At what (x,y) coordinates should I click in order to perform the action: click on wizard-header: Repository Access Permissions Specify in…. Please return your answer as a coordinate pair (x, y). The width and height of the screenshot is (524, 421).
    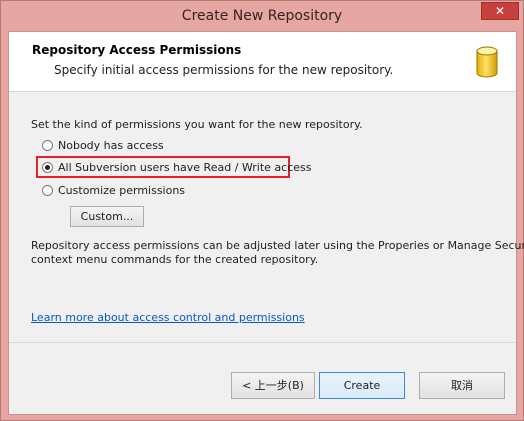
    Looking at the image, I should click on (262, 62).